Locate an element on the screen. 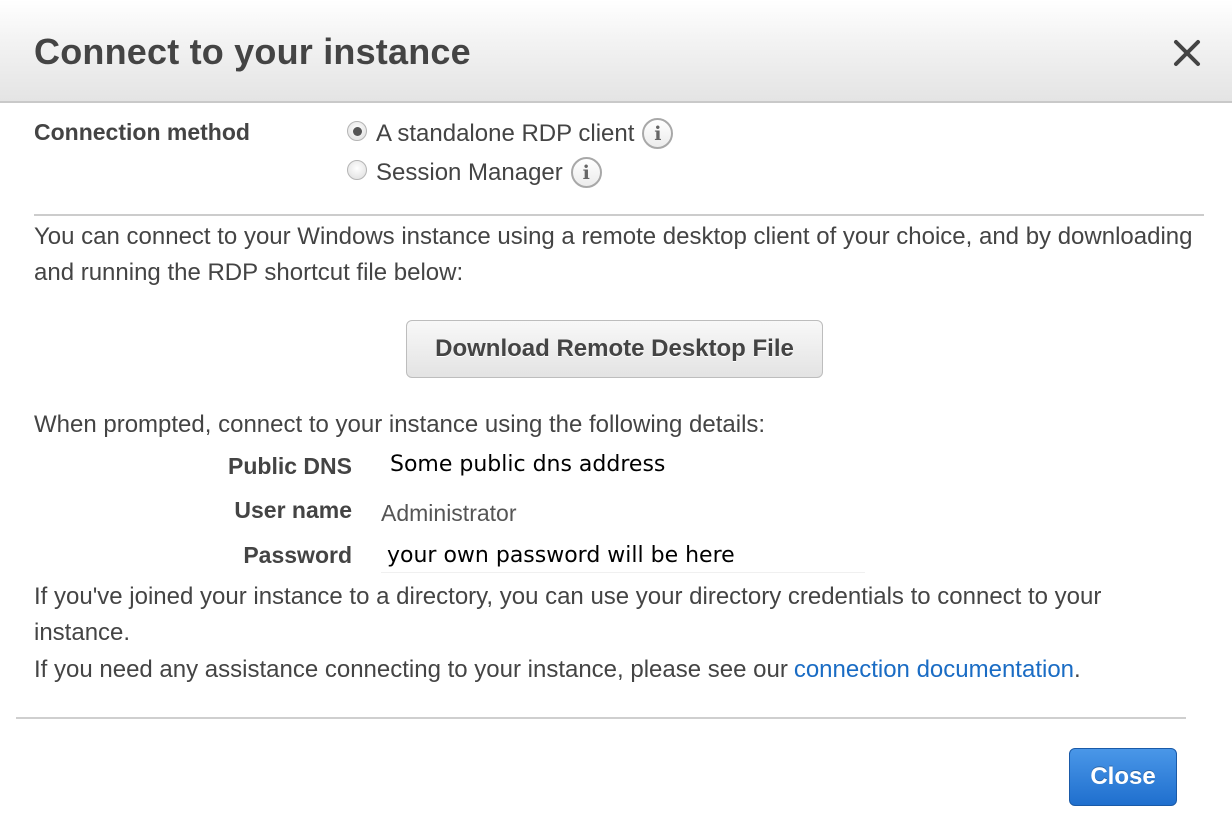 This screenshot has width=1232, height=825. radio-label: Session Manager is located at coordinates (469, 172).